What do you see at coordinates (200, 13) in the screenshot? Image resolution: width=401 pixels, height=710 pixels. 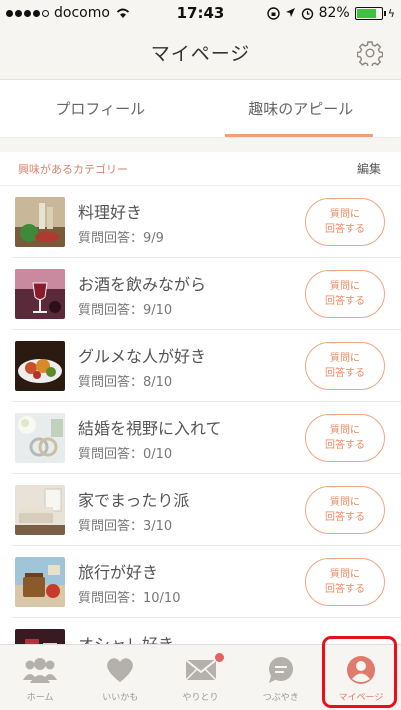 I see `status-bar: docomo 17:43 82% ϟ` at bounding box center [200, 13].